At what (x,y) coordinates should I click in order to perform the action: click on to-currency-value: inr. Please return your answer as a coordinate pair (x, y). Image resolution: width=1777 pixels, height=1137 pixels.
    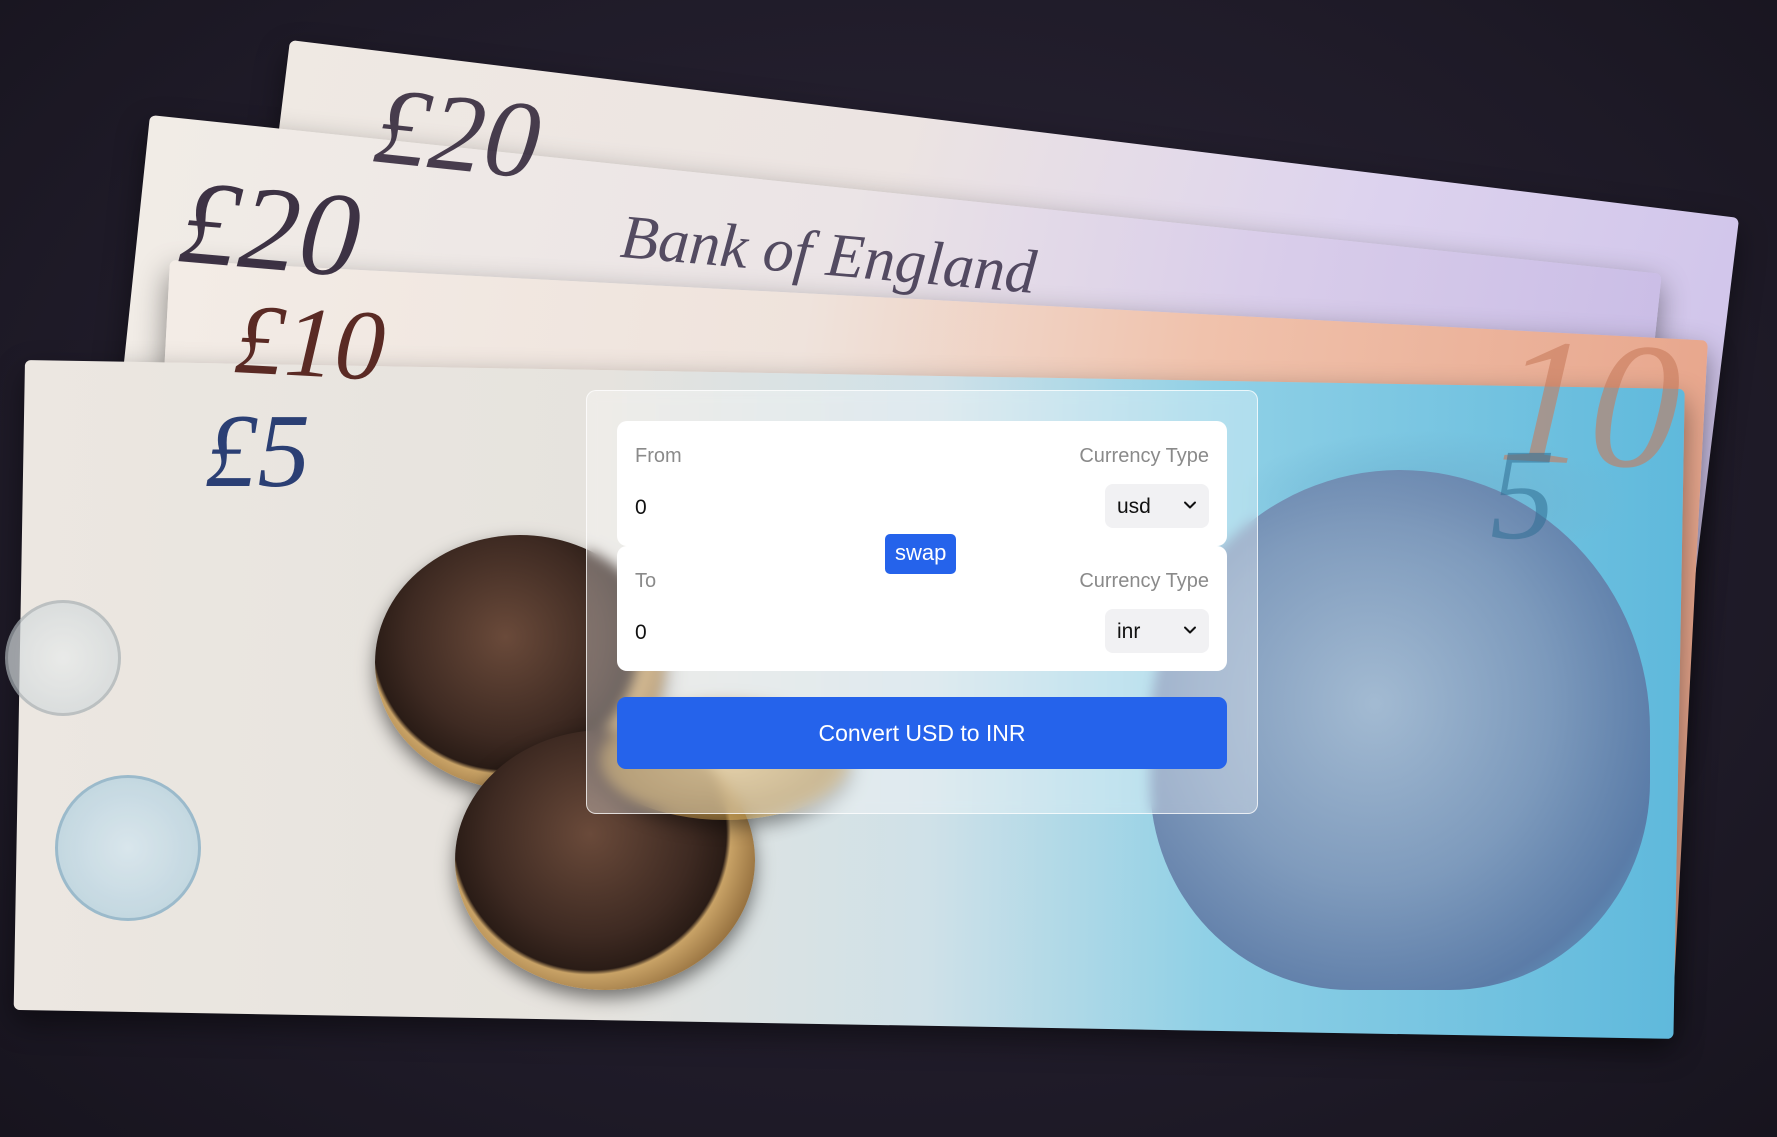
    Looking at the image, I should click on (1129, 631).